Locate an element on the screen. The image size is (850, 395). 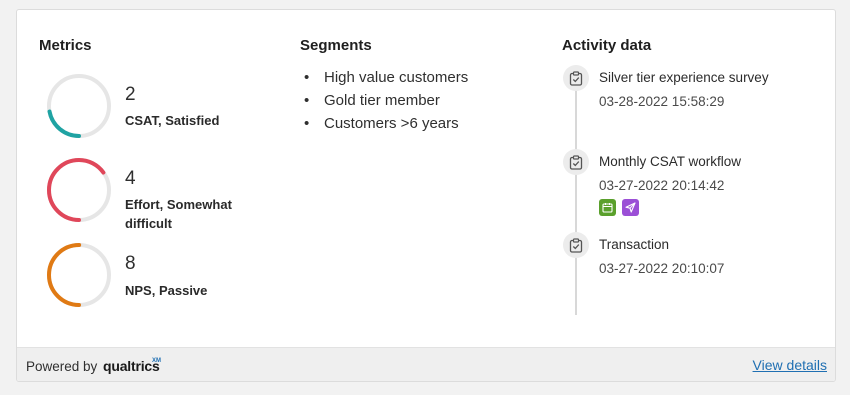
segment-label: High value customers is located at coordinates (396, 77).